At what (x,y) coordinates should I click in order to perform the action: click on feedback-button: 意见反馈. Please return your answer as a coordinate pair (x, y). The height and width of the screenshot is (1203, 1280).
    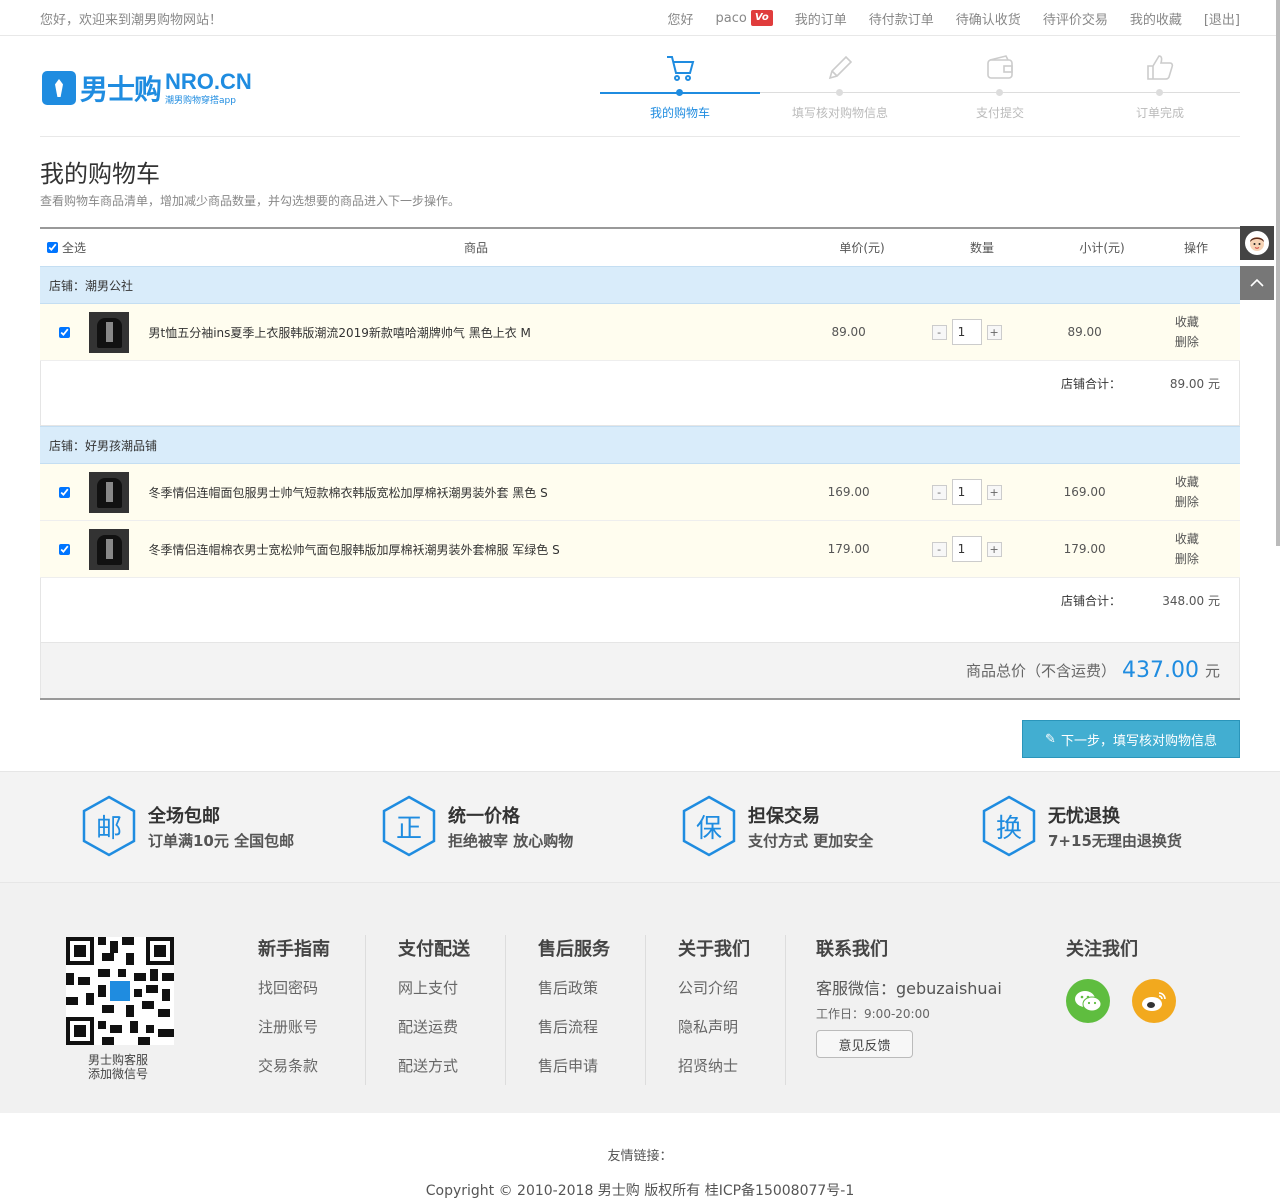
    Looking at the image, I should click on (864, 1044).